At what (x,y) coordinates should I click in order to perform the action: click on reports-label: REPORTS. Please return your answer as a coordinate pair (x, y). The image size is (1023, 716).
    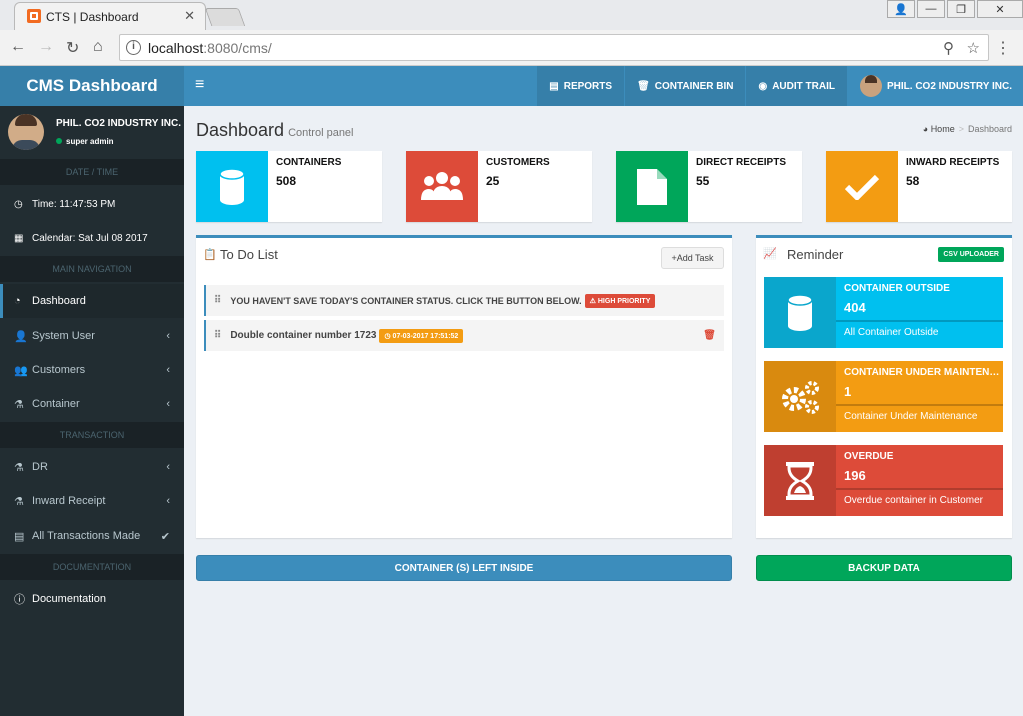
    Looking at the image, I should click on (588, 86).